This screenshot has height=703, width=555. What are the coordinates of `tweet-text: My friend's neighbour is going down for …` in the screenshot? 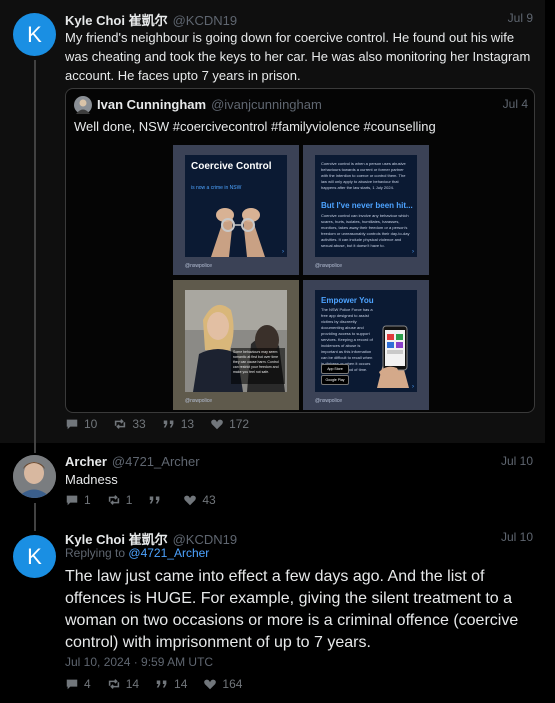 It's located at (298, 56).